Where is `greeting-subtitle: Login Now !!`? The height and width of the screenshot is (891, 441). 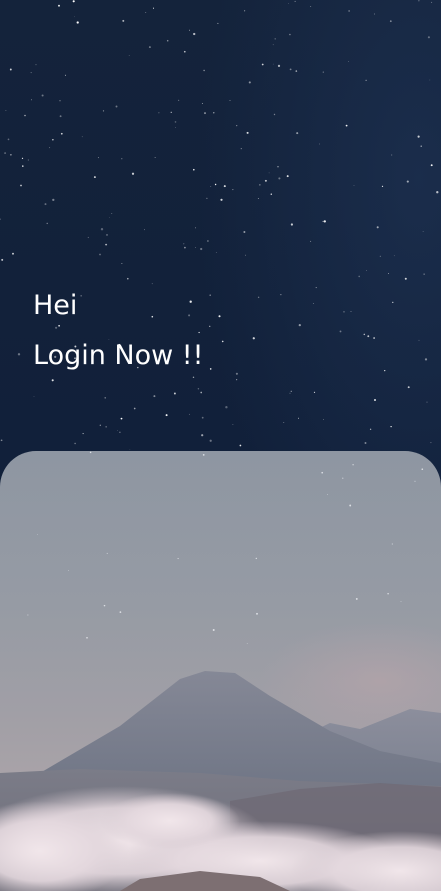 greeting-subtitle: Login Now !! is located at coordinates (118, 356).